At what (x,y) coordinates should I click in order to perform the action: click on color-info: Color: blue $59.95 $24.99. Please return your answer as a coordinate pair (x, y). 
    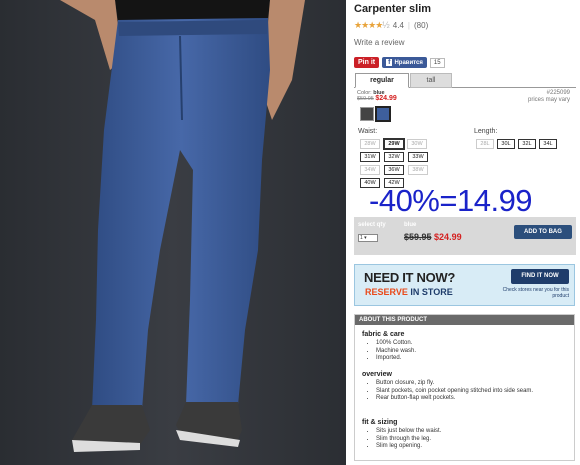
    Looking at the image, I should click on (377, 96).